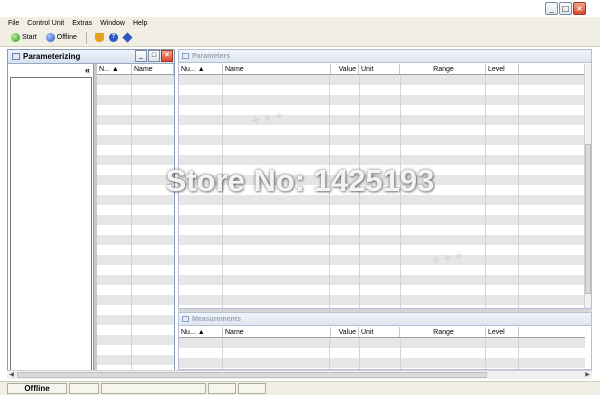  I want to click on parameterizing-table: N... ▲ Name, so click(135, 219).